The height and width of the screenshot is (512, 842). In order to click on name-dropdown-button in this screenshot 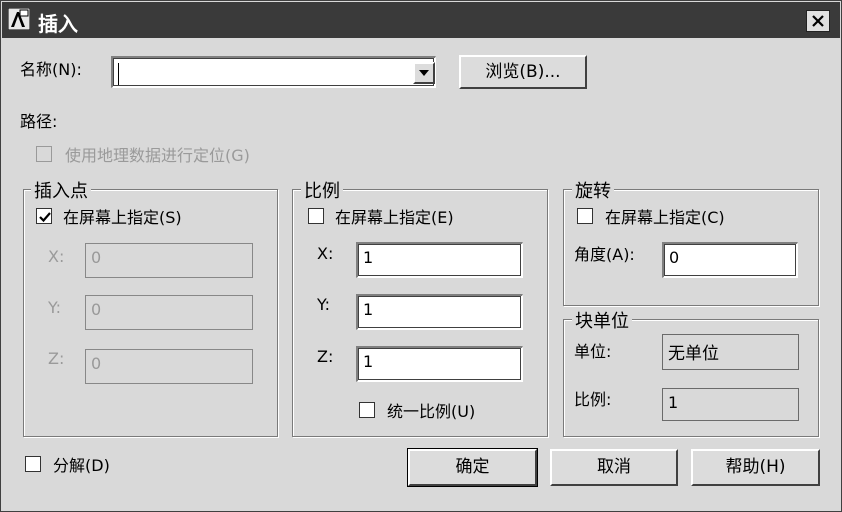, I will do `click(424, 73)`.